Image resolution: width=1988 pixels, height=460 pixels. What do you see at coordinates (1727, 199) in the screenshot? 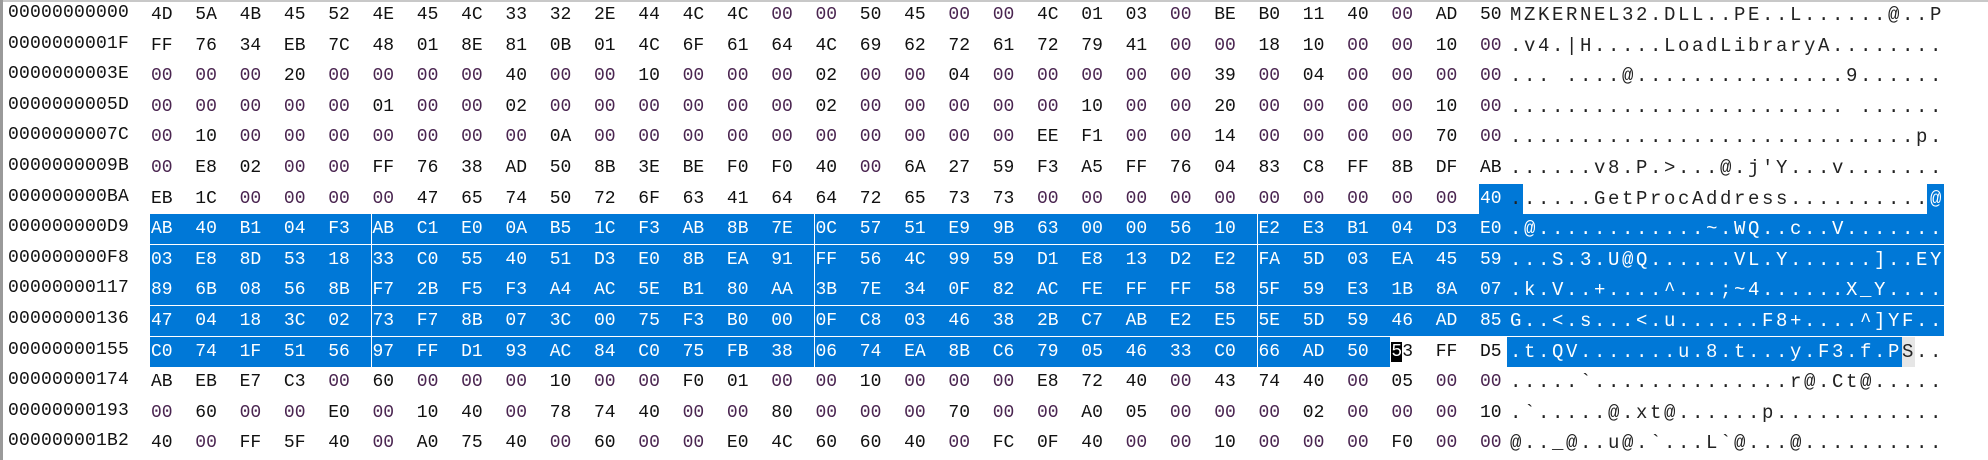
I see `ascii-text: ......GetProcAddress..........@` at bounding box center [1727, 199].